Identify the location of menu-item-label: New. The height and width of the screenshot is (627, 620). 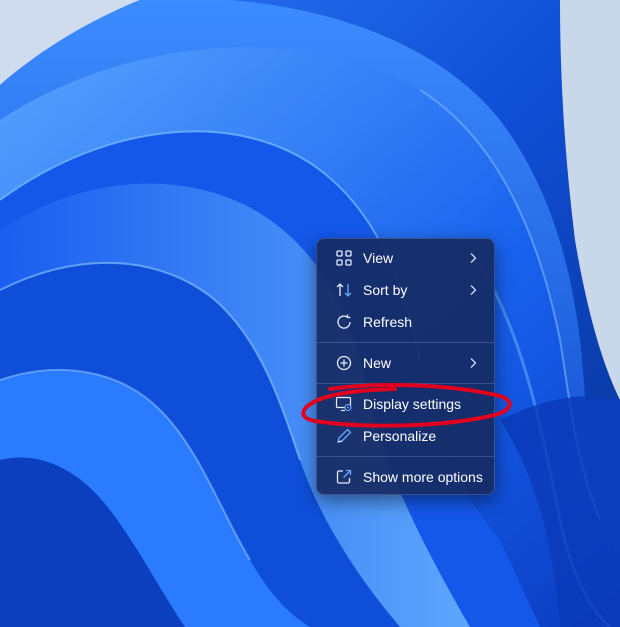
(377, 363).